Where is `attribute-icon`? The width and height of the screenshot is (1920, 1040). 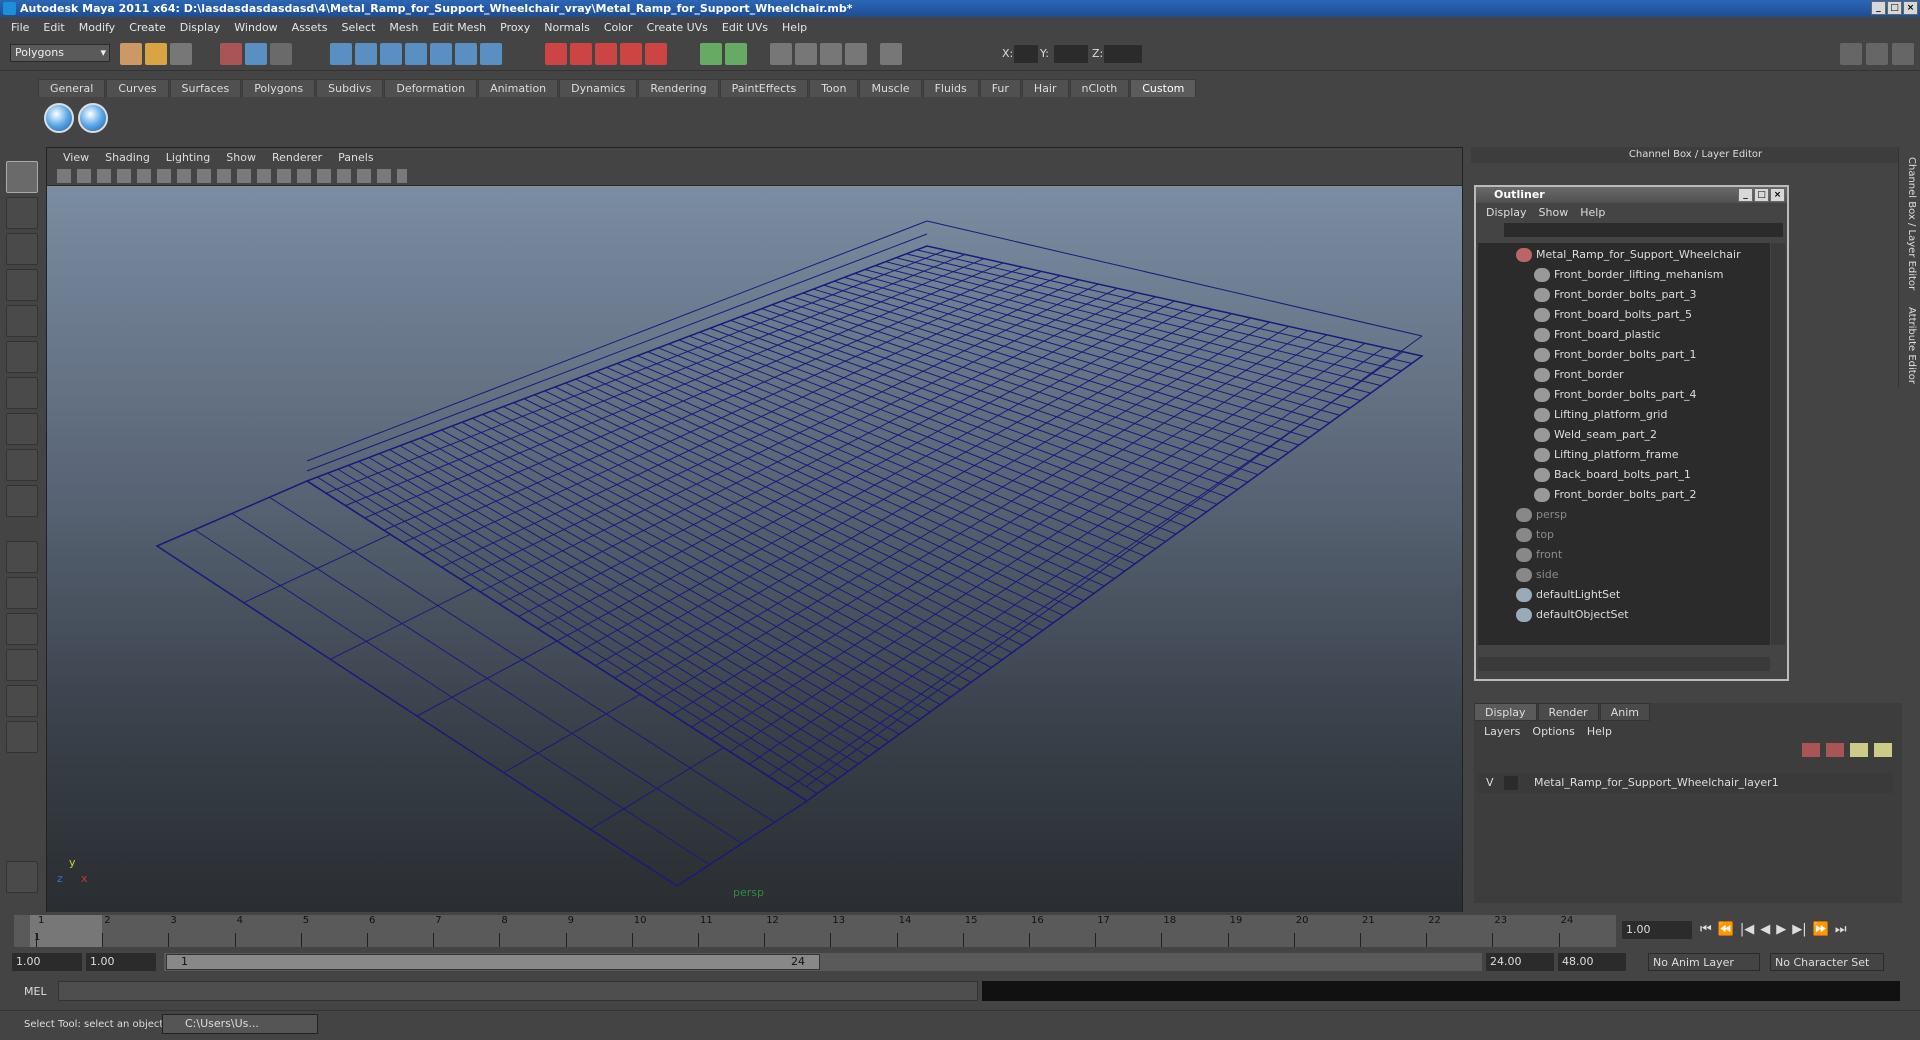
attribute-icon is located at coordinates (806, 54).